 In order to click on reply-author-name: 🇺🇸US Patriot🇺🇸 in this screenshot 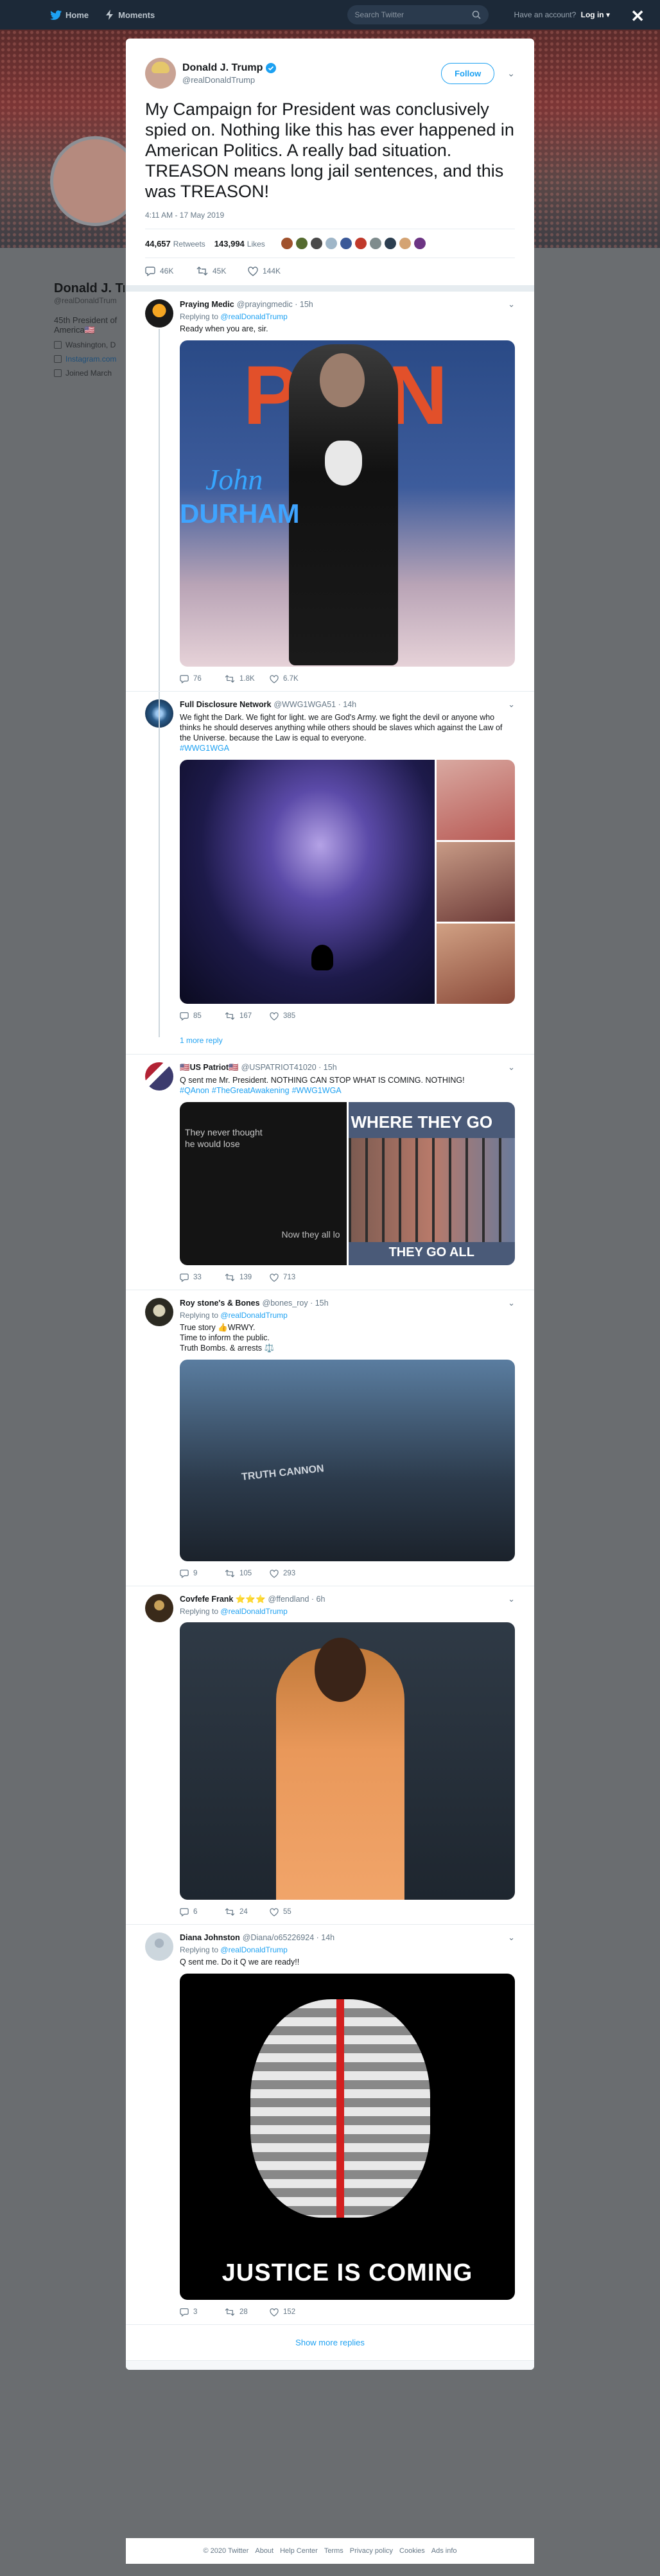, I will do `click(210, 1068)`.